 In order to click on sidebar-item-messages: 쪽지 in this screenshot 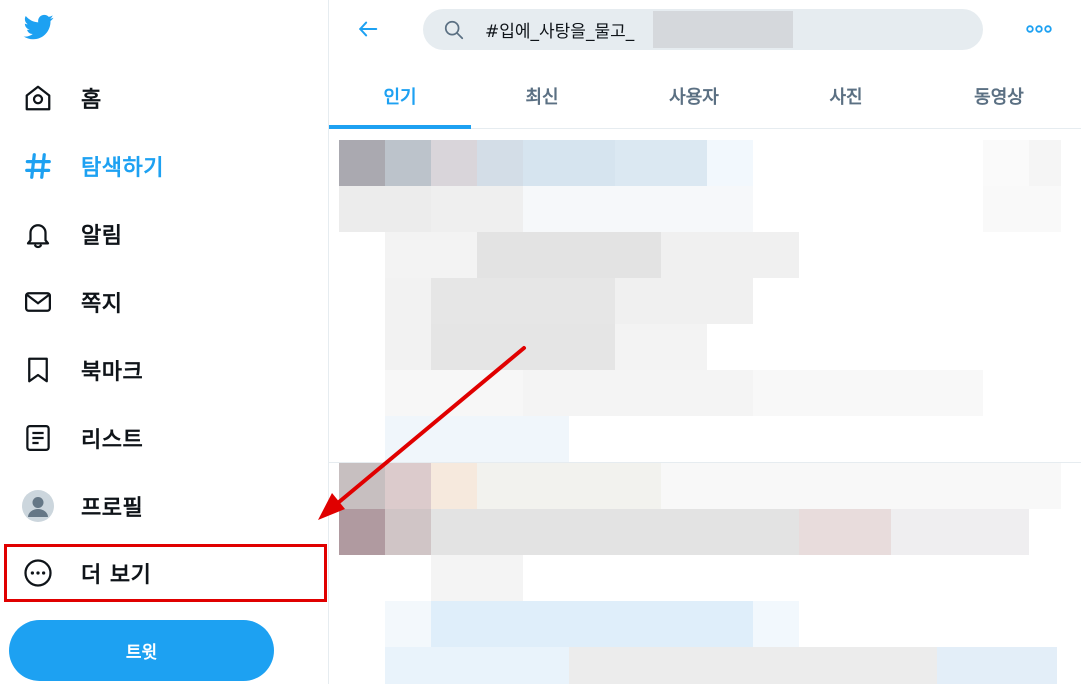, I will do `click(72, 302)`.